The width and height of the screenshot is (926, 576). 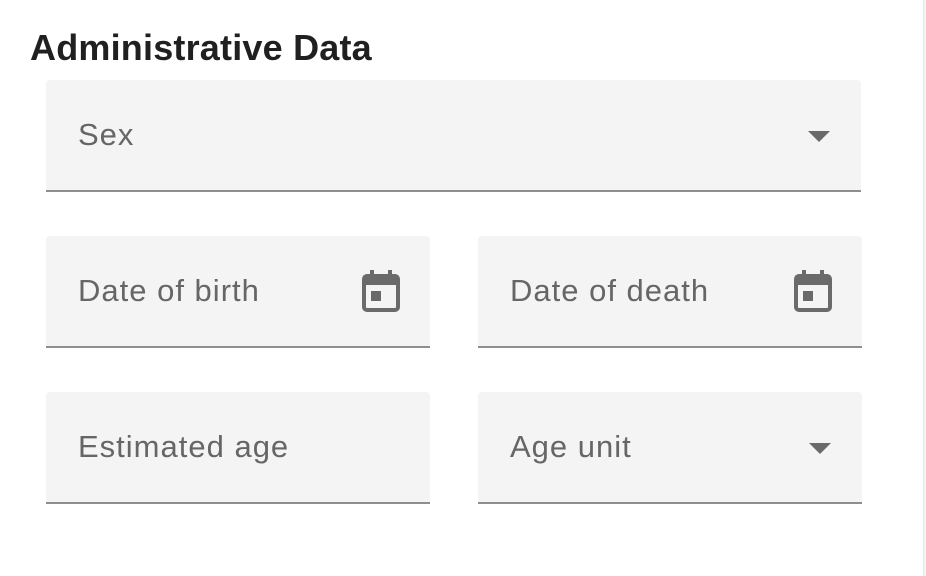 What do you see at coordinates (106, 134) in the screenshot?
I see `sex-select-label: Sex` at bounding box center [106, 134].